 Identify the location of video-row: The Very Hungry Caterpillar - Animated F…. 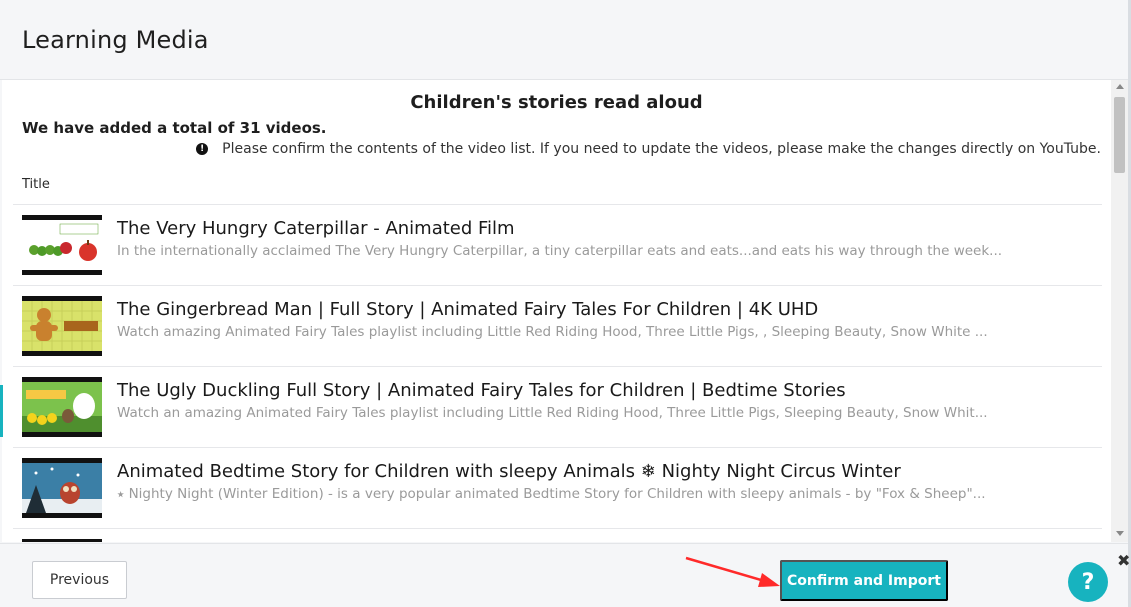
(557, 244).